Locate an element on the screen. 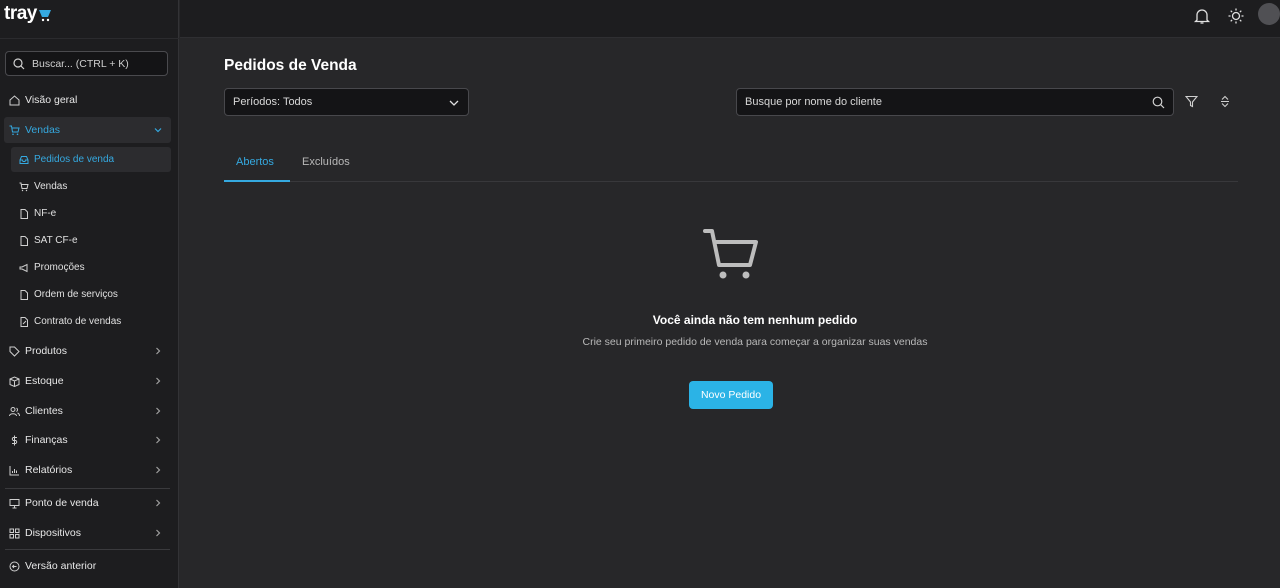 Image resolution: width=1280 pixels, height=588 pixels. sidebar-subitem-nfe: NF-e is located at coordinates (91, 213).